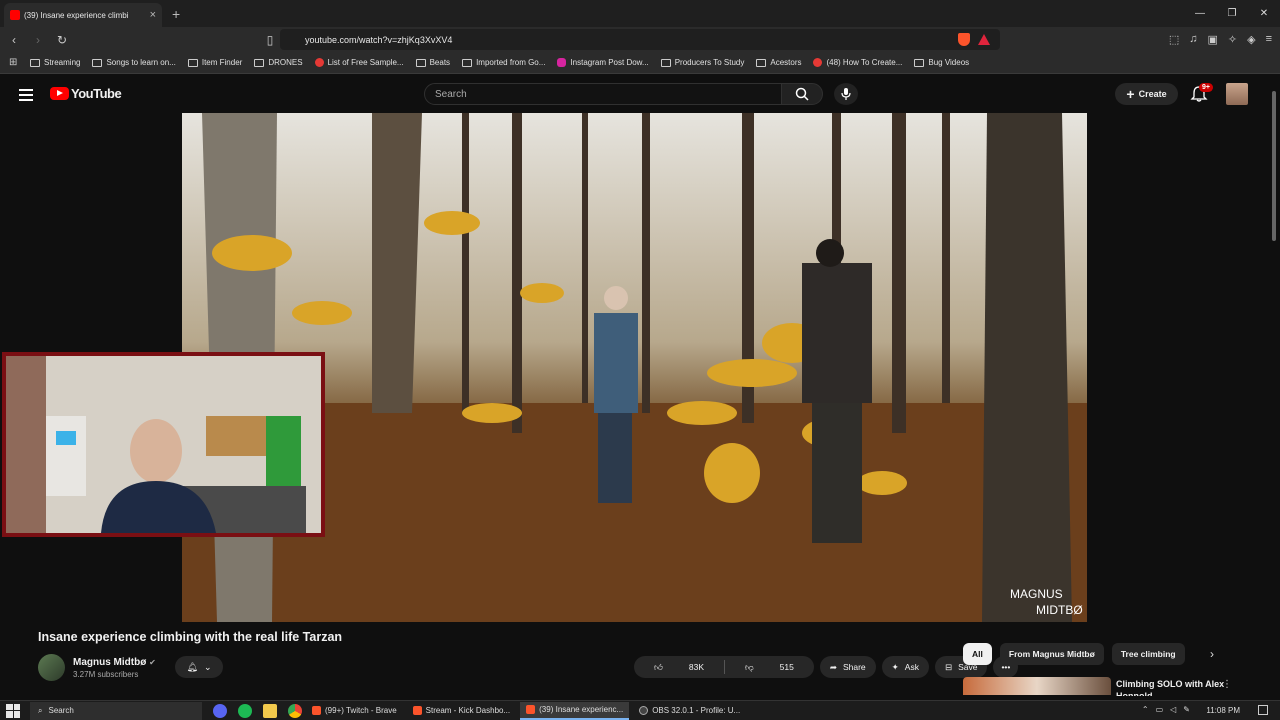 Image resolution: width=1280 pixels, height=720 pixels. What do you see at coordinates (1037, 686) in the screenshot?
I see `recommended-video-thumbnail` at bounding box center [1037, 686].